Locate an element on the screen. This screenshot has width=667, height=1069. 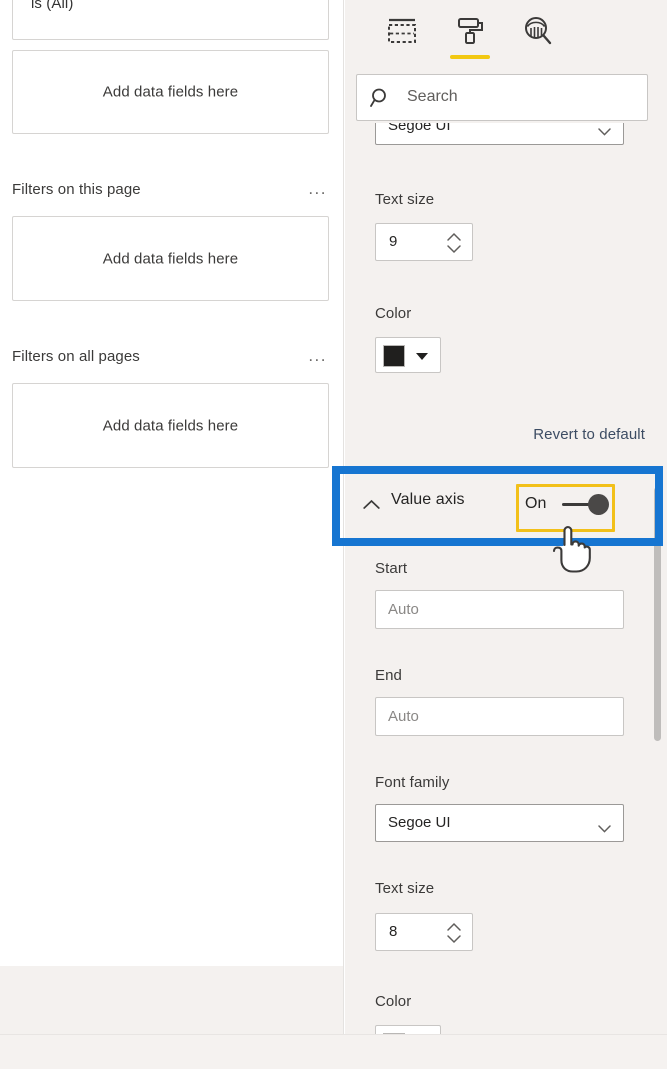
value-axis-start-label: Start is located at coordinates (391, 568).